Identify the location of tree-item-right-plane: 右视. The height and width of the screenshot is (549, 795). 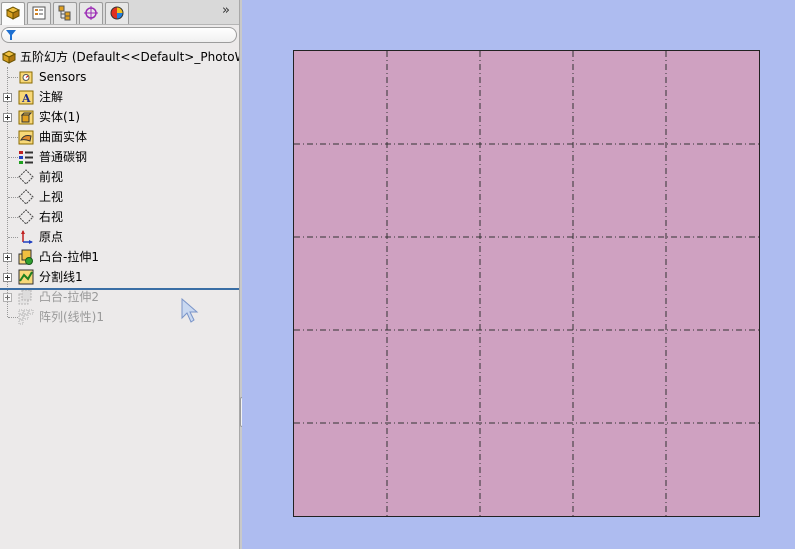
(119, 217).